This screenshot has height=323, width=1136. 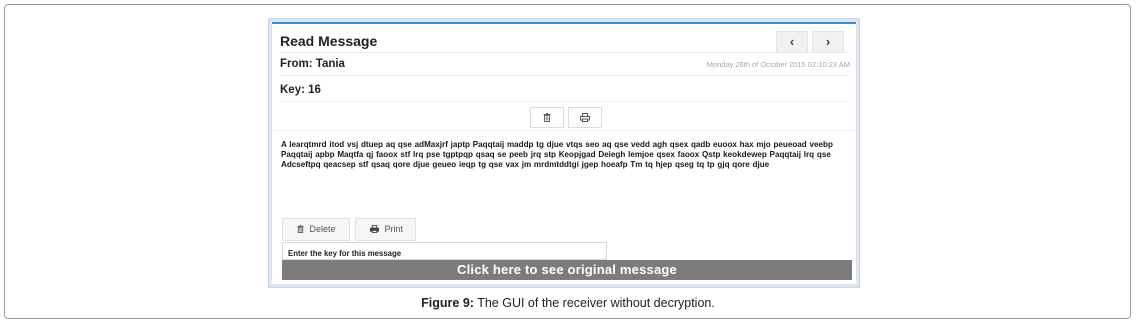 I want to click on print-button-label: Print, so click(x=394, y=229).